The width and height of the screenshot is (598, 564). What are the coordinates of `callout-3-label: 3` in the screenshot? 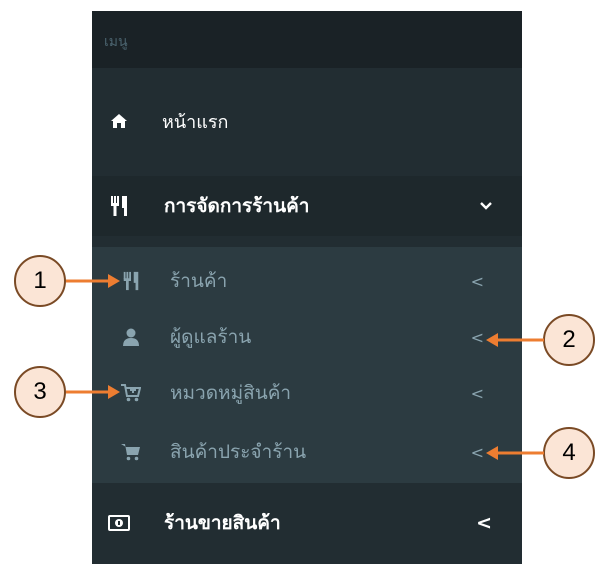 It's located at (40, 391).